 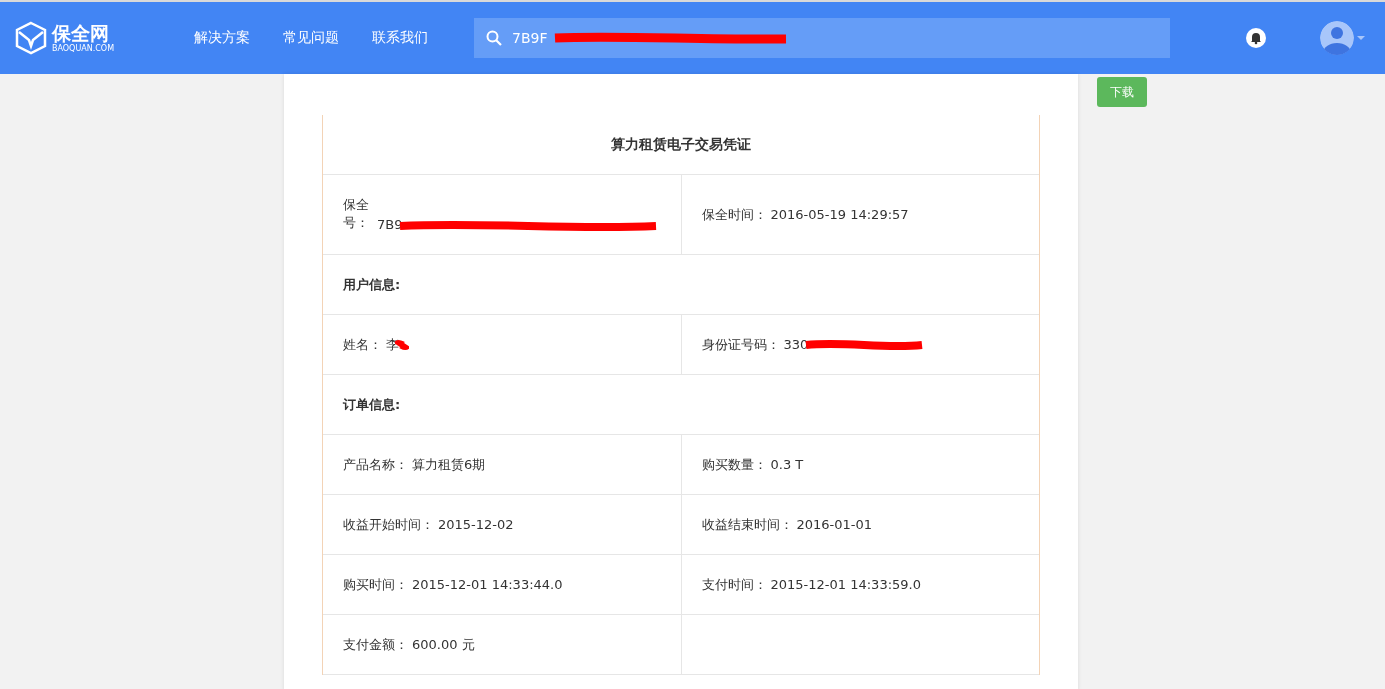 I want to click on nav-link: 联系我们, so click(x=400, y=38).